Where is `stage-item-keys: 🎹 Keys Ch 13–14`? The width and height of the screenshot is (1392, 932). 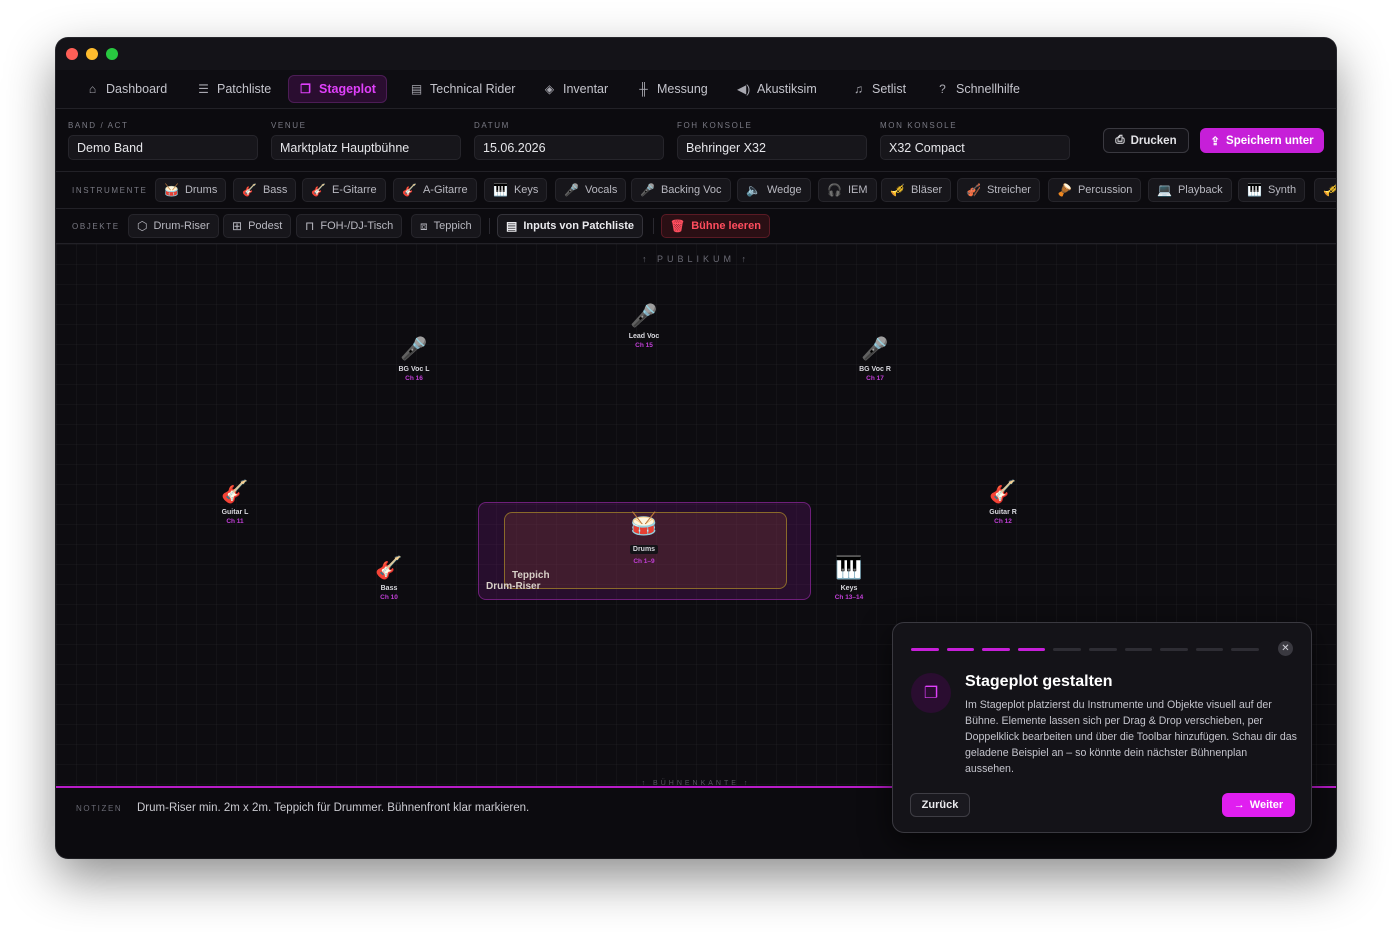
stage-item-keys: 🎹 Keys Ch 13–14 is located at coordinates (849, 577).